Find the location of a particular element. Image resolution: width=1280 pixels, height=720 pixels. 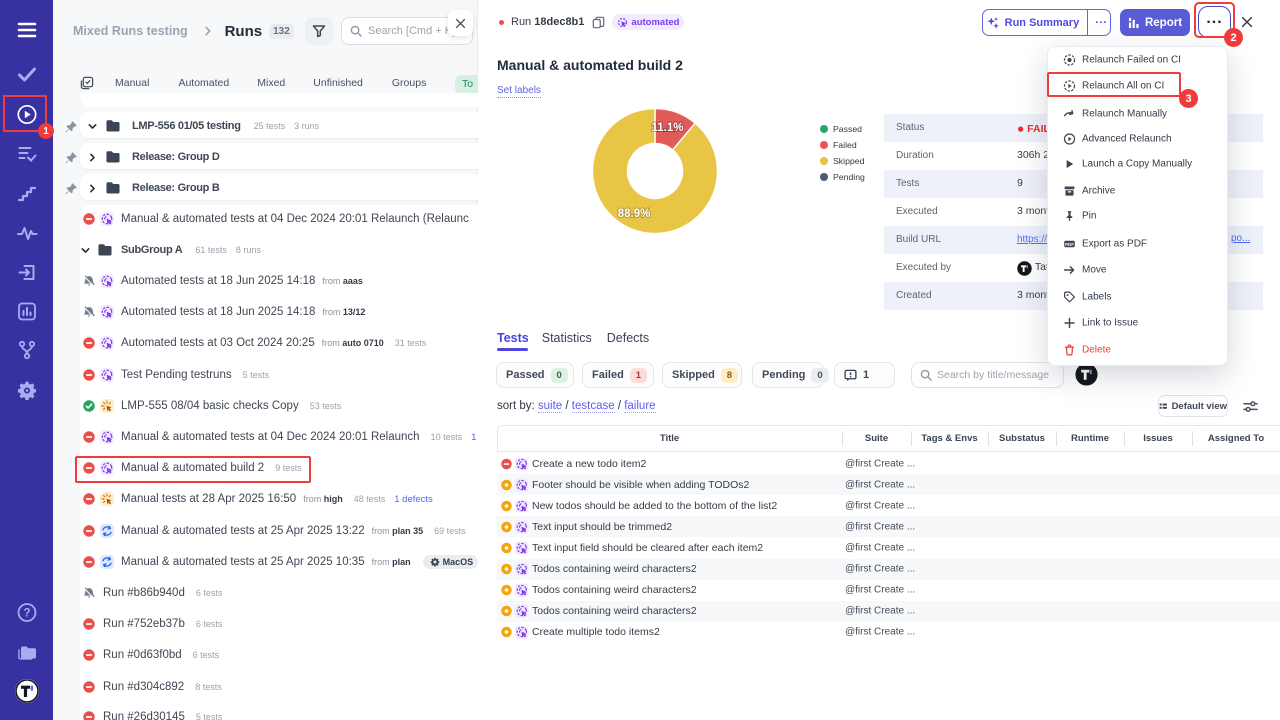

svg-text: PDF is located at coordinates (1069, 244).